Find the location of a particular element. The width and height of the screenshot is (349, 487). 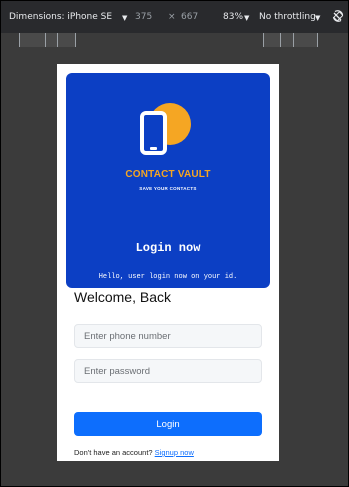

throttling-chevron-icon: ▼ is located at coordinates (317, 18).